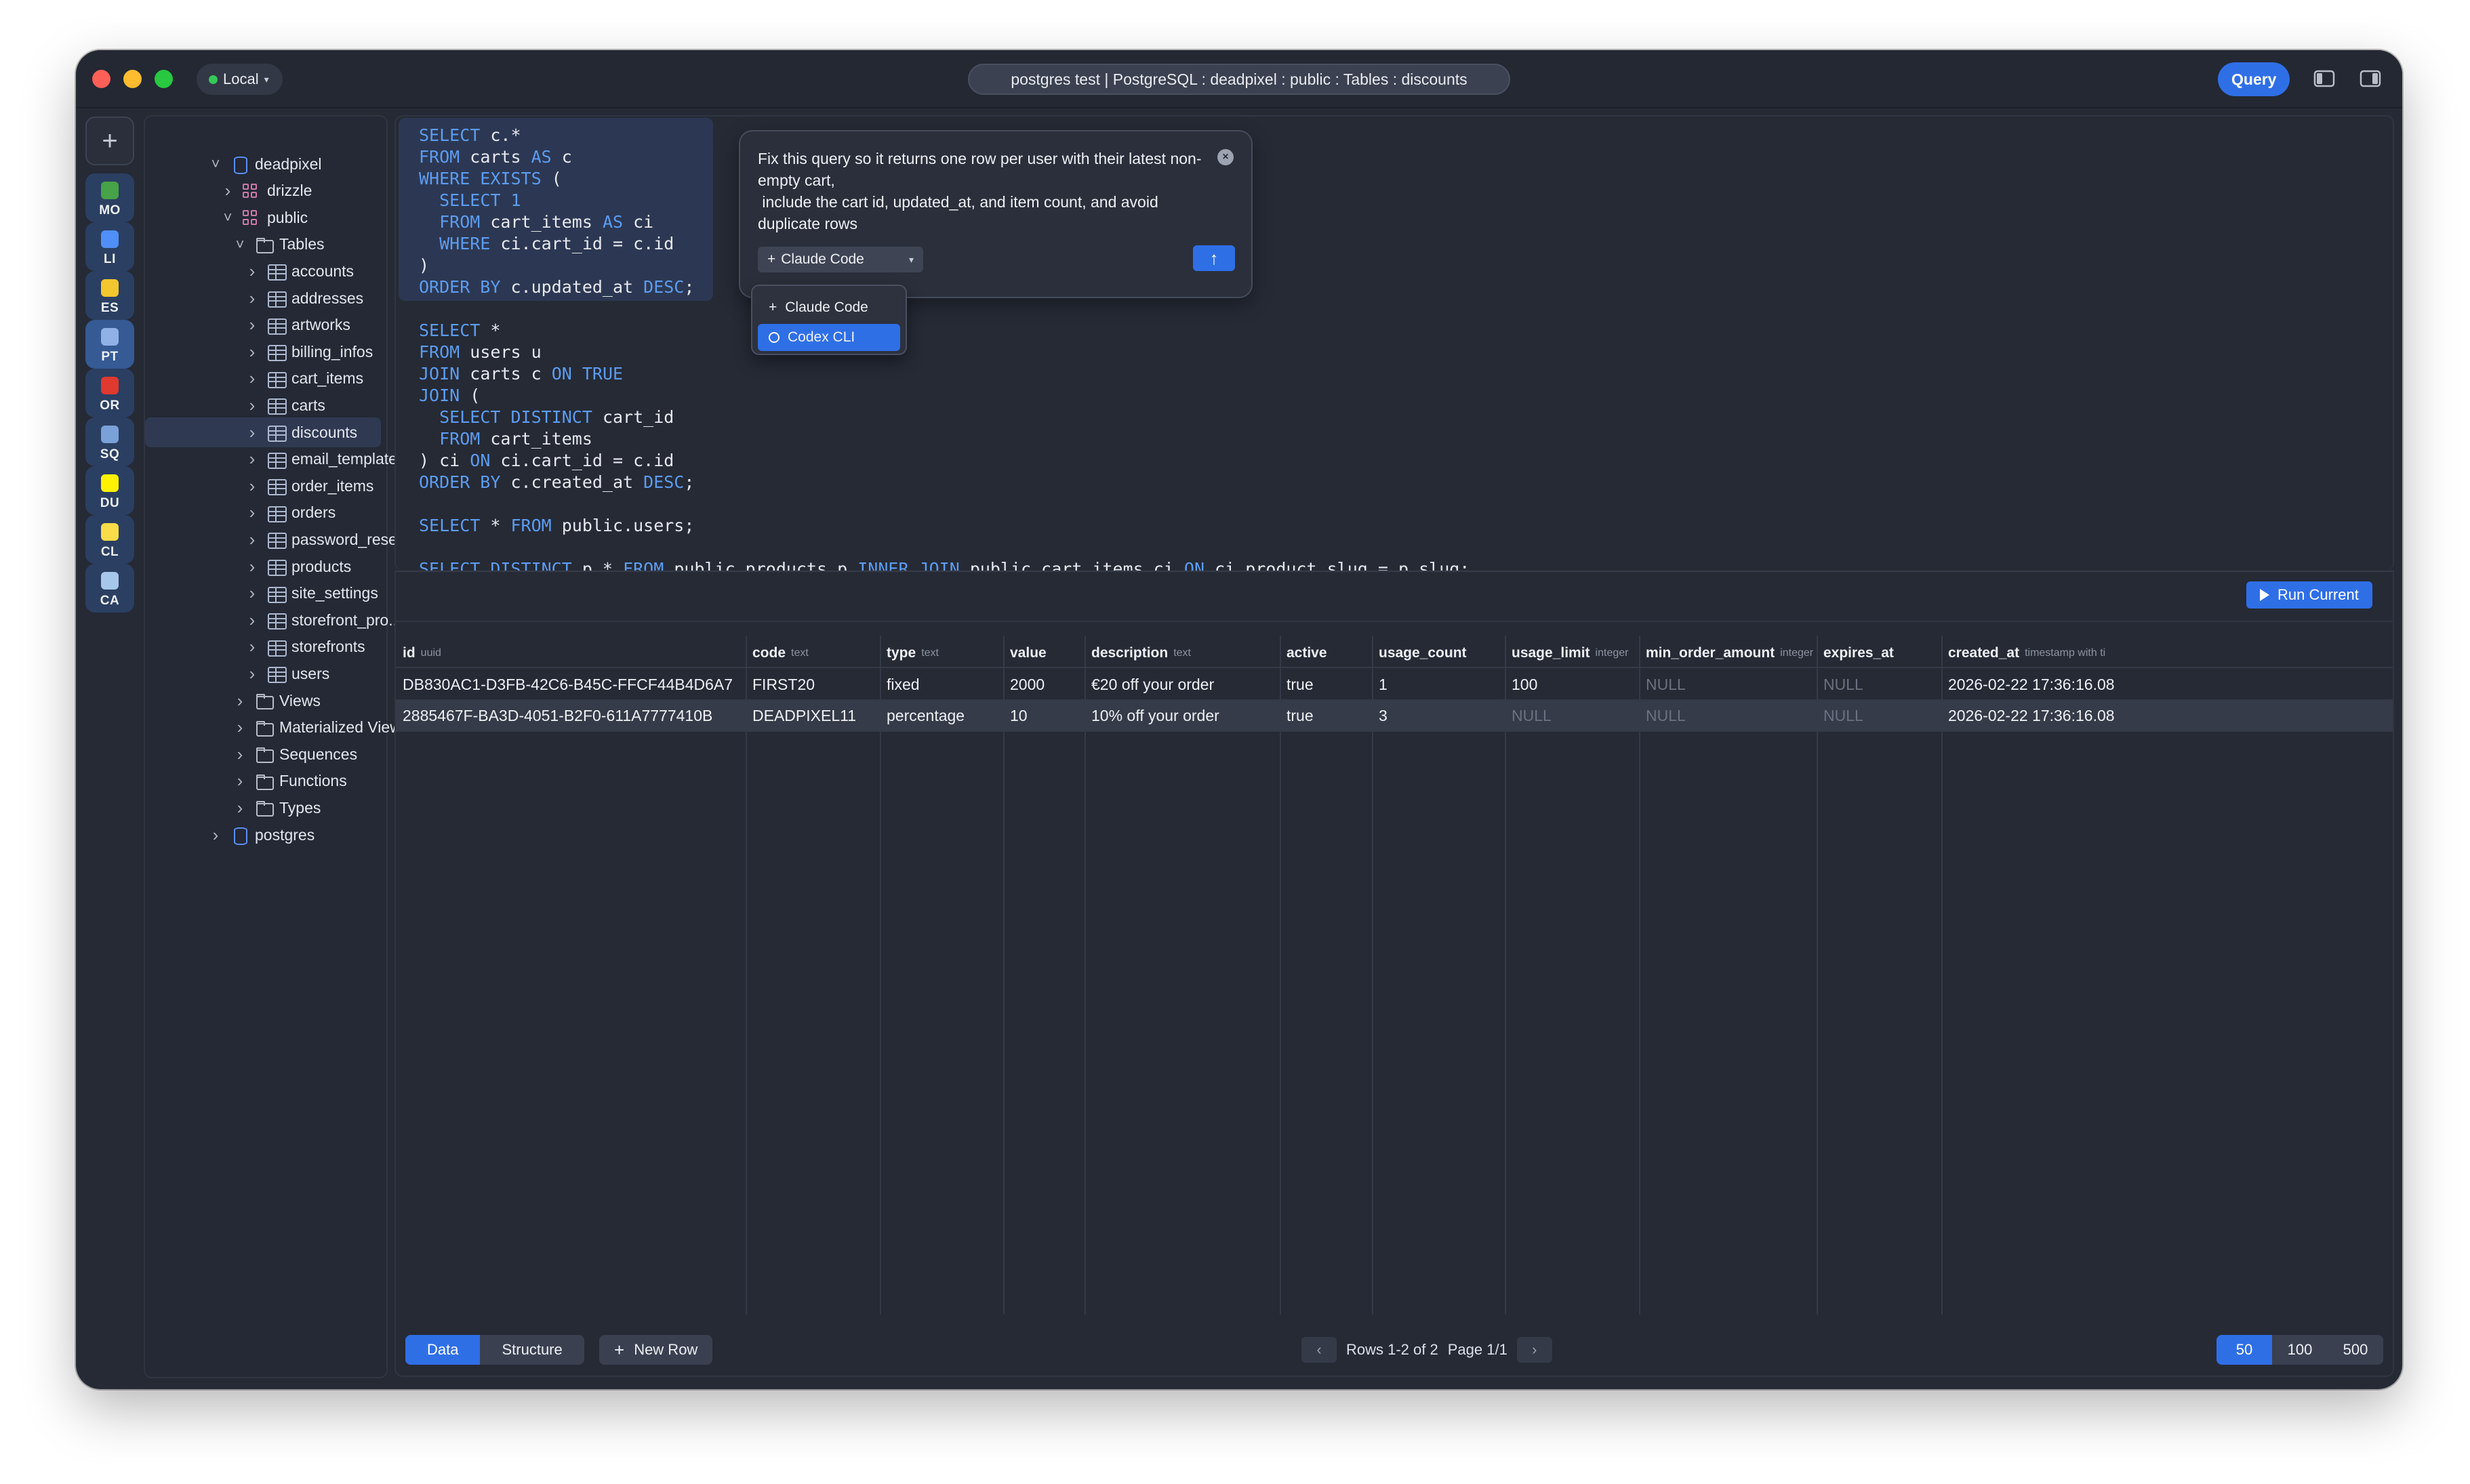  What do you see at coordinates (941, 653) in the screenshot?
I see `column-header-type: type text` at bounding box center [941, 653].